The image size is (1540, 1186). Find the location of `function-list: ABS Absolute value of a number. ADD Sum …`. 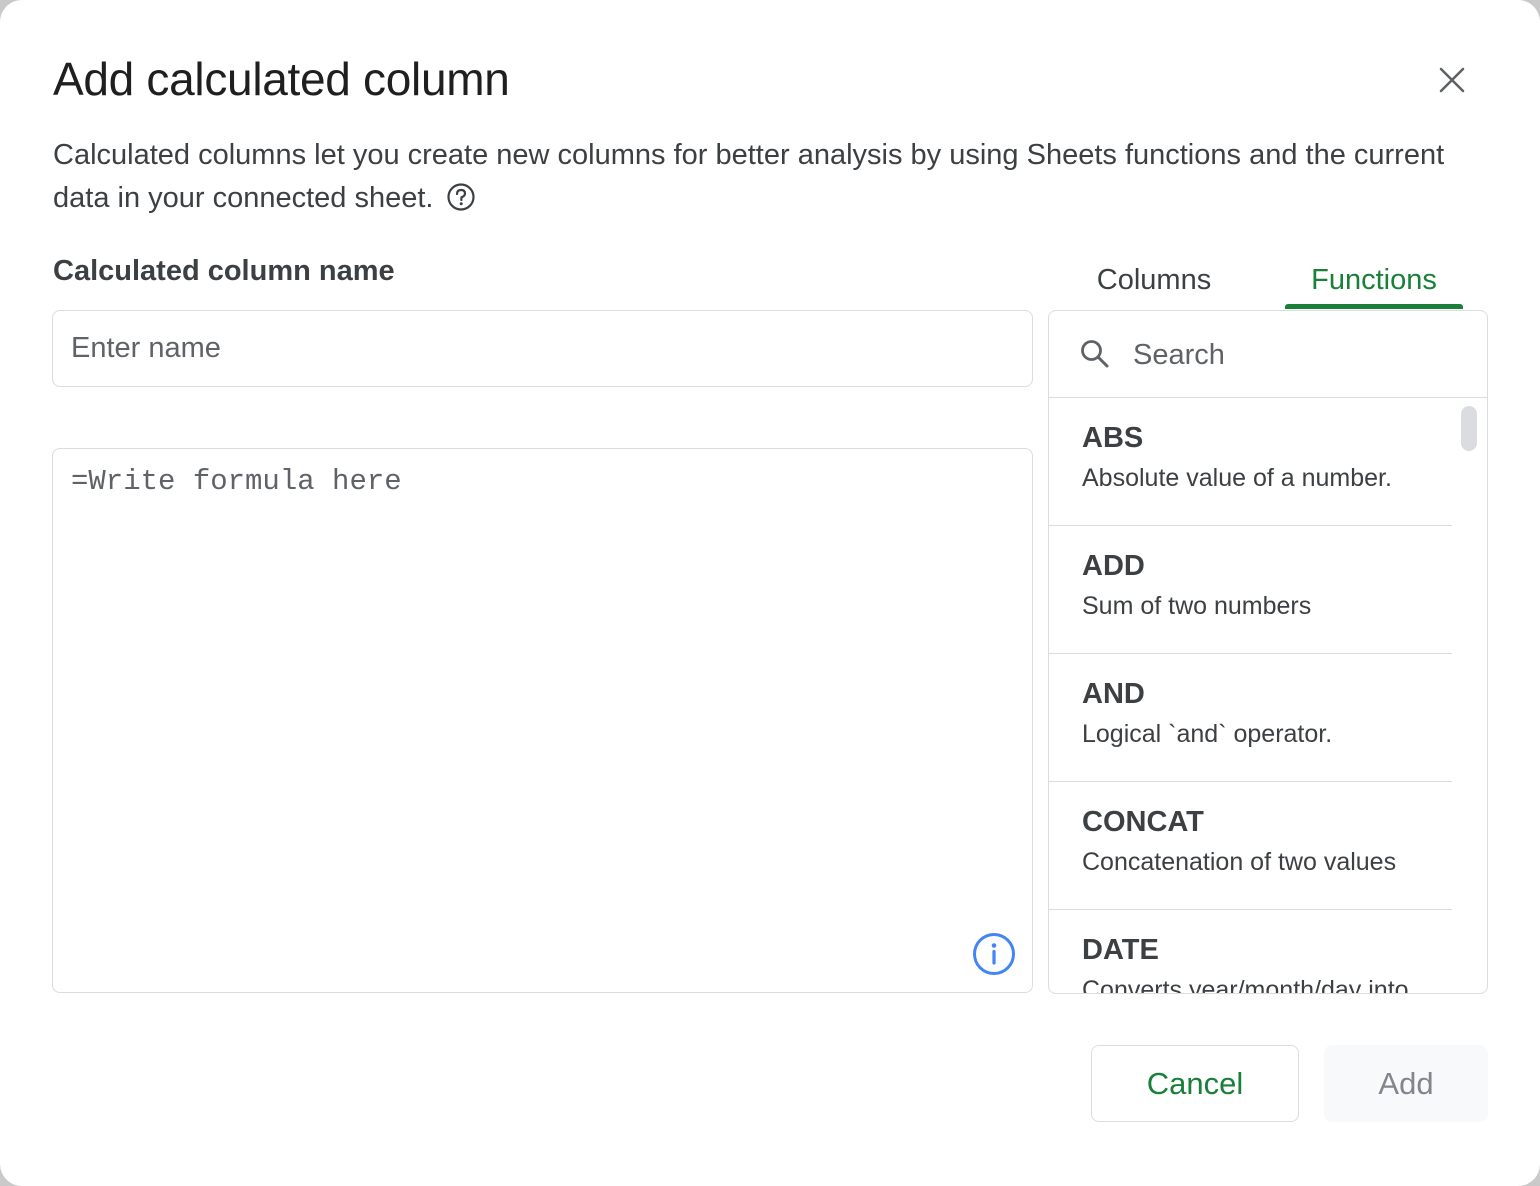

function-list: ABS Absolute value of a number. ADD Sum … is located at coordinates (1250, 696).